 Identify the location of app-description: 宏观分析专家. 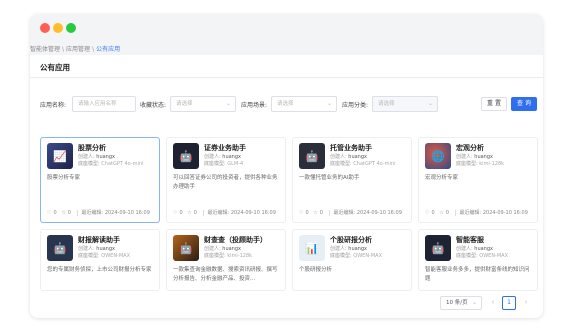
(442, 178).